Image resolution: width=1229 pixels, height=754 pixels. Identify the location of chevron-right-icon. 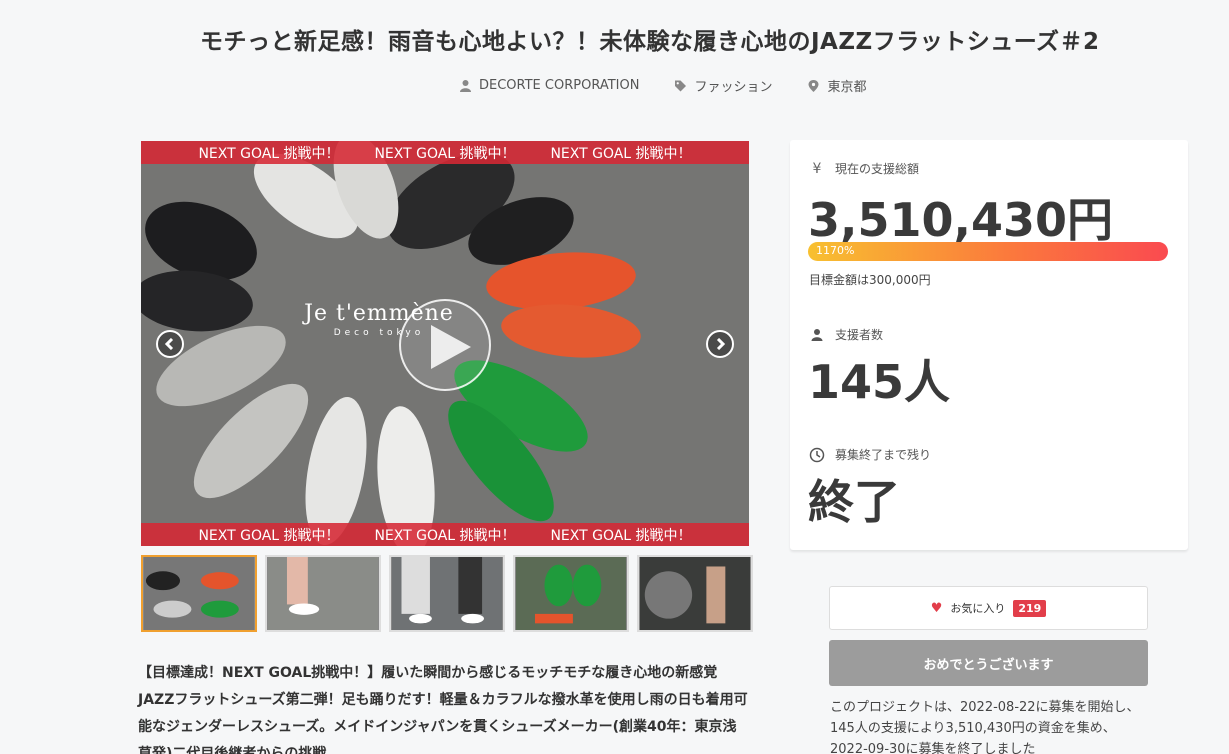
(721, 344).